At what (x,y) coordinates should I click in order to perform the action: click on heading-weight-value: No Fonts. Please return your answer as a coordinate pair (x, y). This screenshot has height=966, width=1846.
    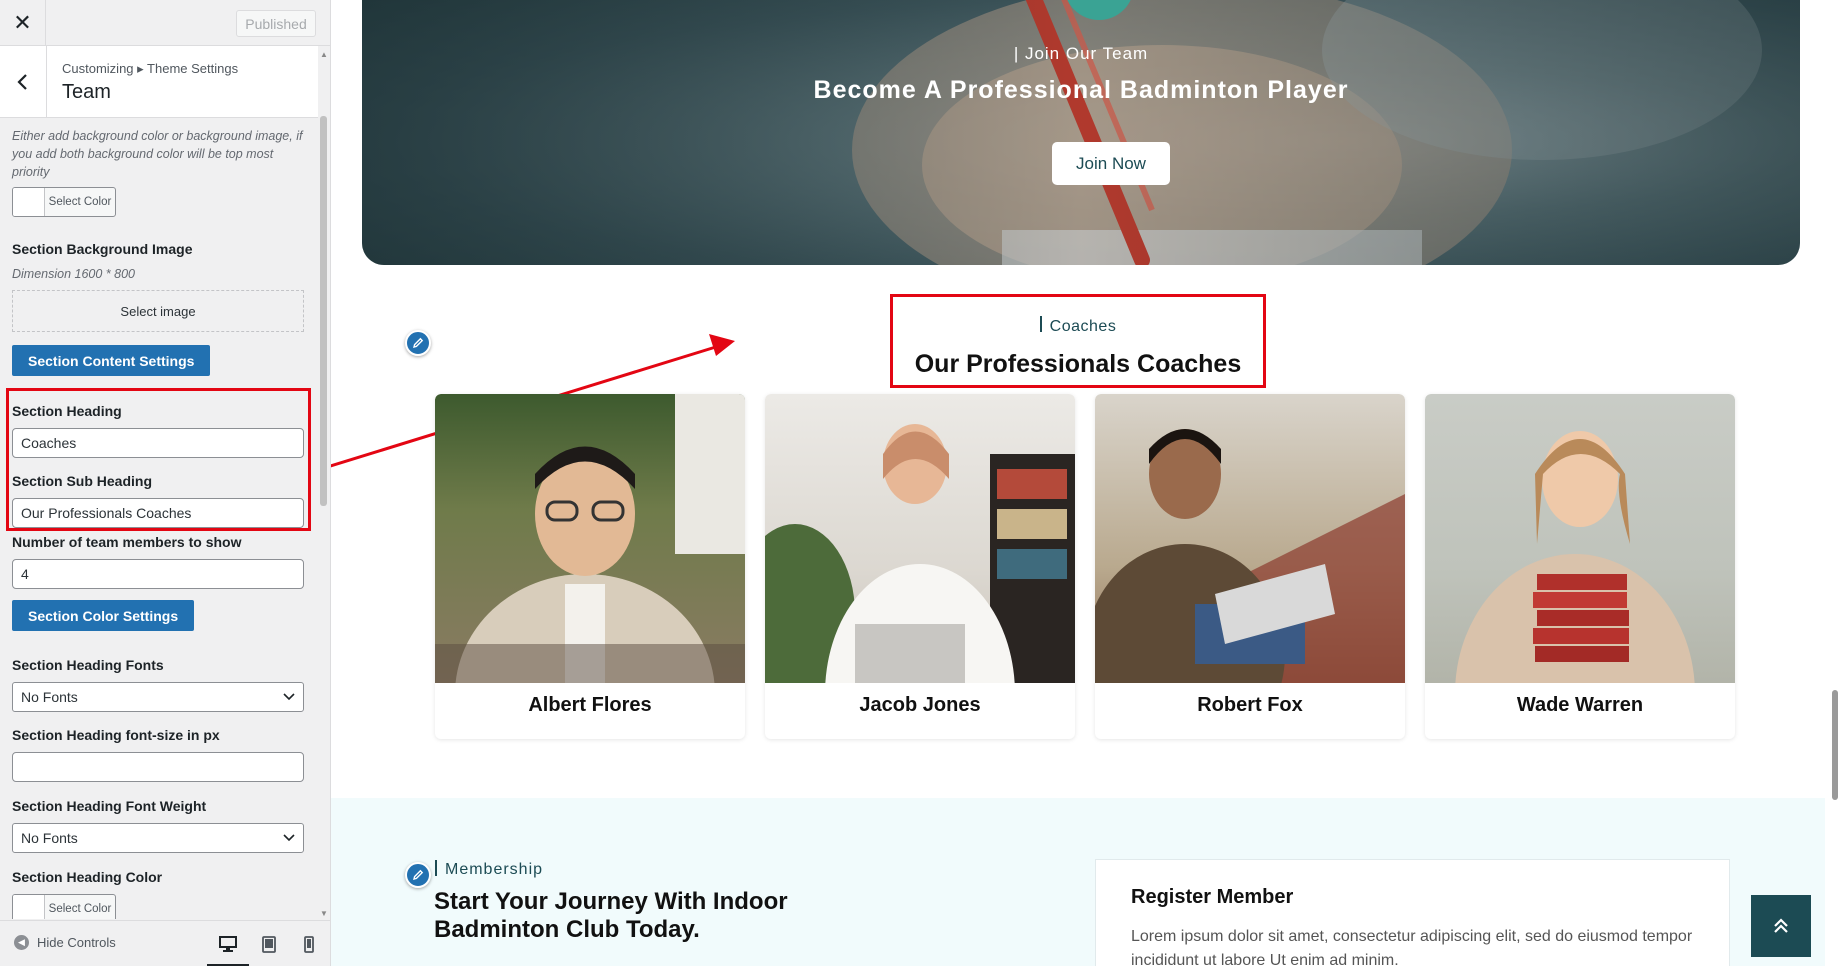
    Looking at the image, I should click on (49, 838).